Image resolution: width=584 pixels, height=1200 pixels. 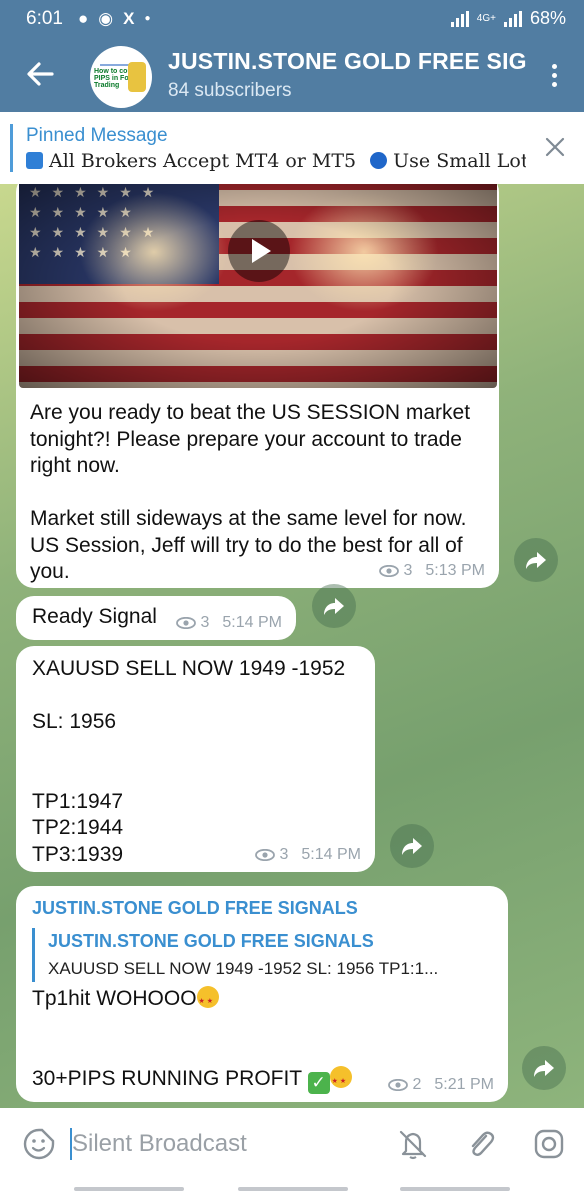 I want to click on pinned-indicator, so click(x=11, y=148).